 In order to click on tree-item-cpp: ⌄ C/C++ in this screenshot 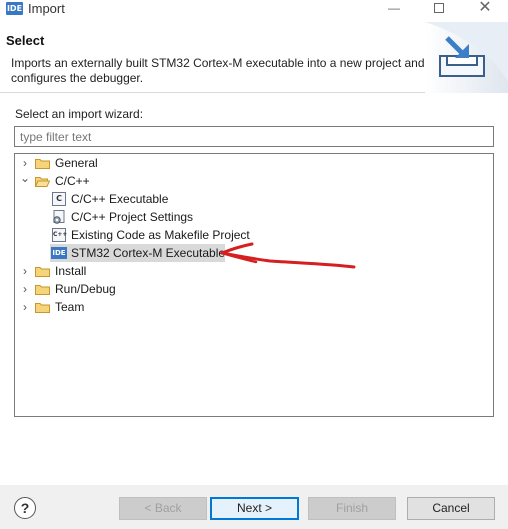, I will do `click(254, 179)`.